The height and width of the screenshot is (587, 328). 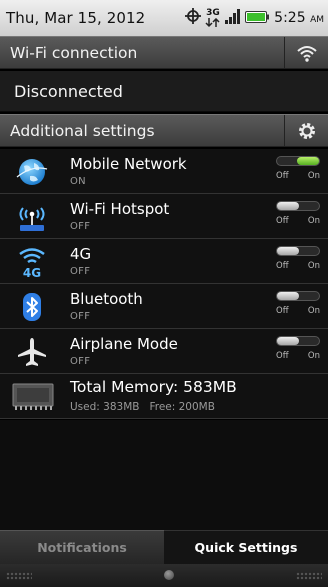 I want to click on status-time-value: 5:25, so click(x=290, y=18).